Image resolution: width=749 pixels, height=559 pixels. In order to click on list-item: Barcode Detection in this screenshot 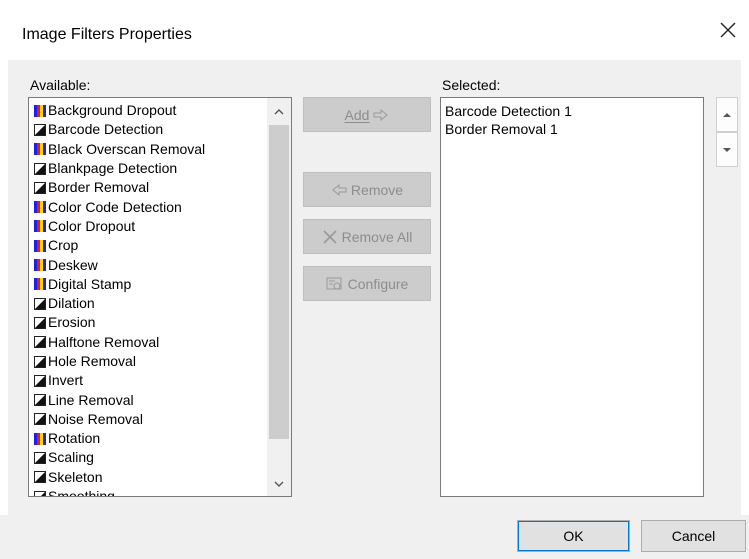, I will do `click(119, 129)`.